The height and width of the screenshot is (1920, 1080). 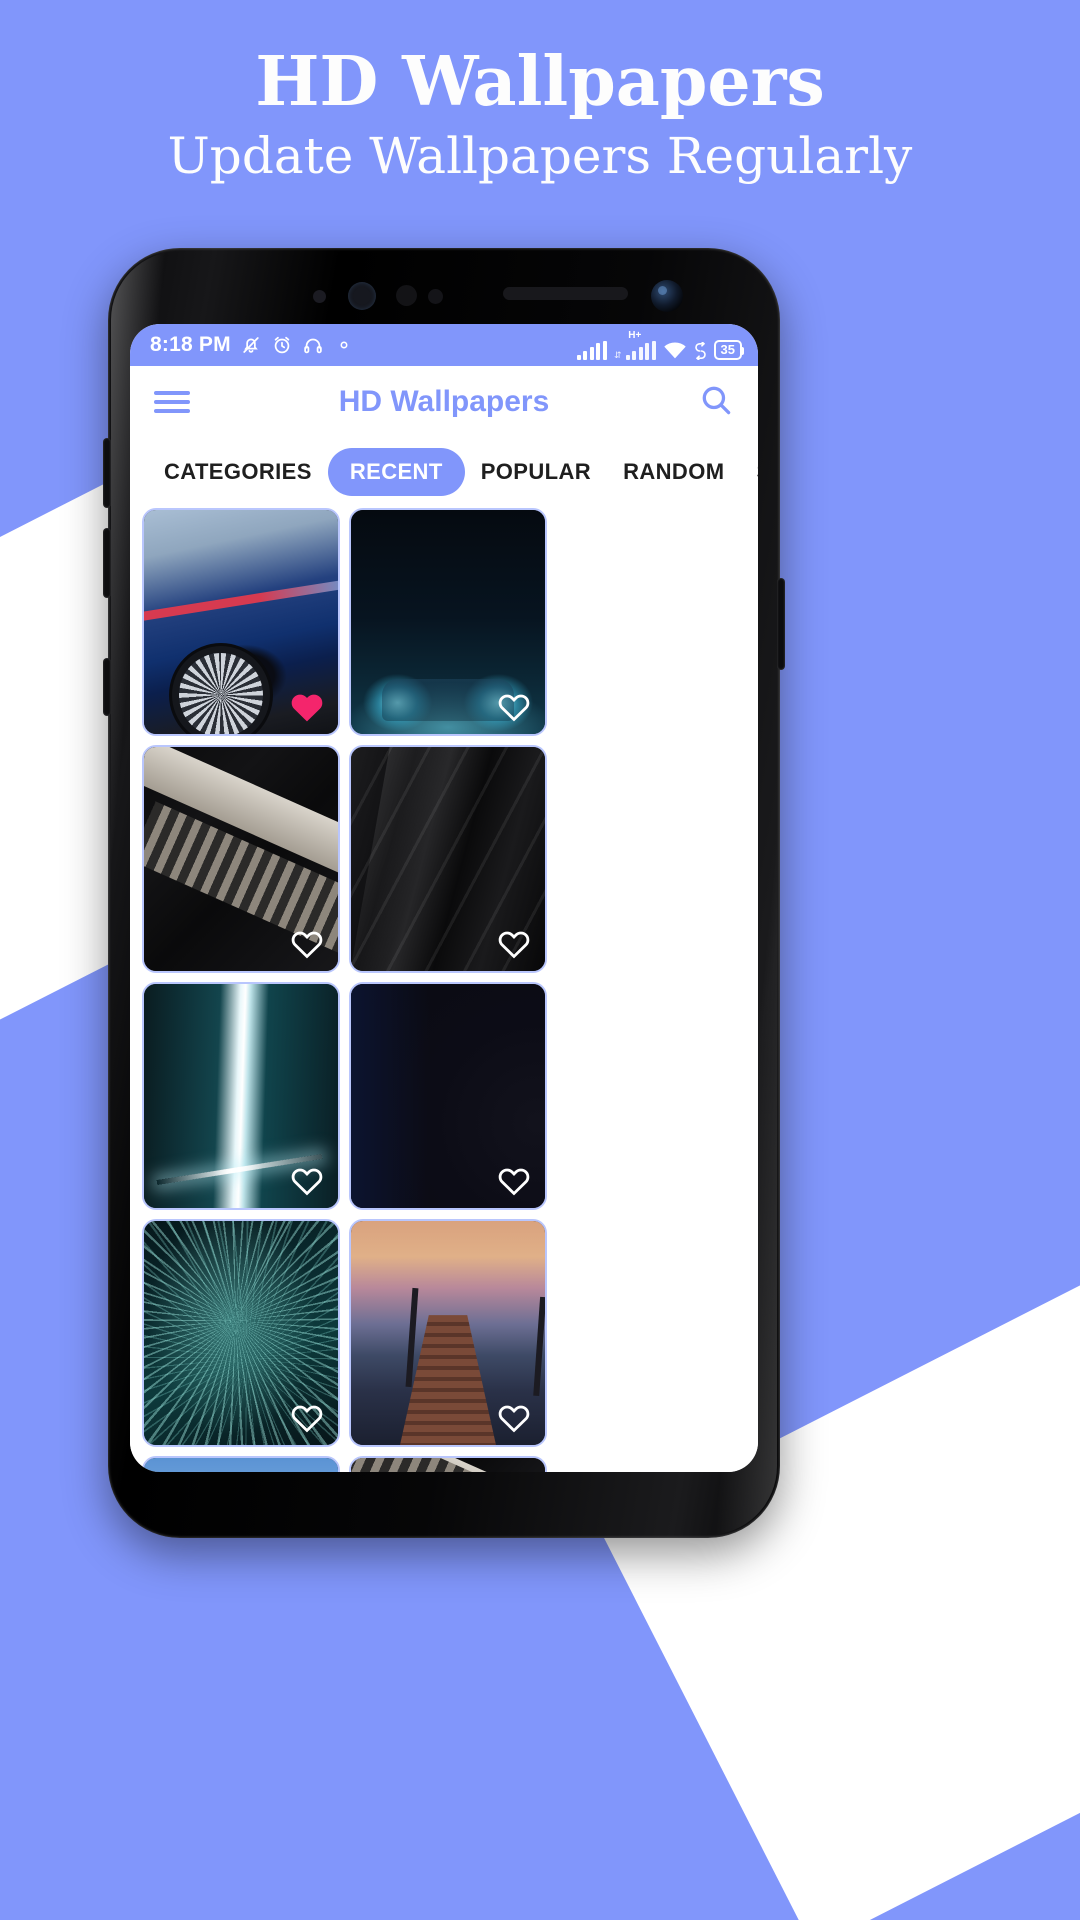 I want to click on wifi-icon, so click(x=674, y=349).